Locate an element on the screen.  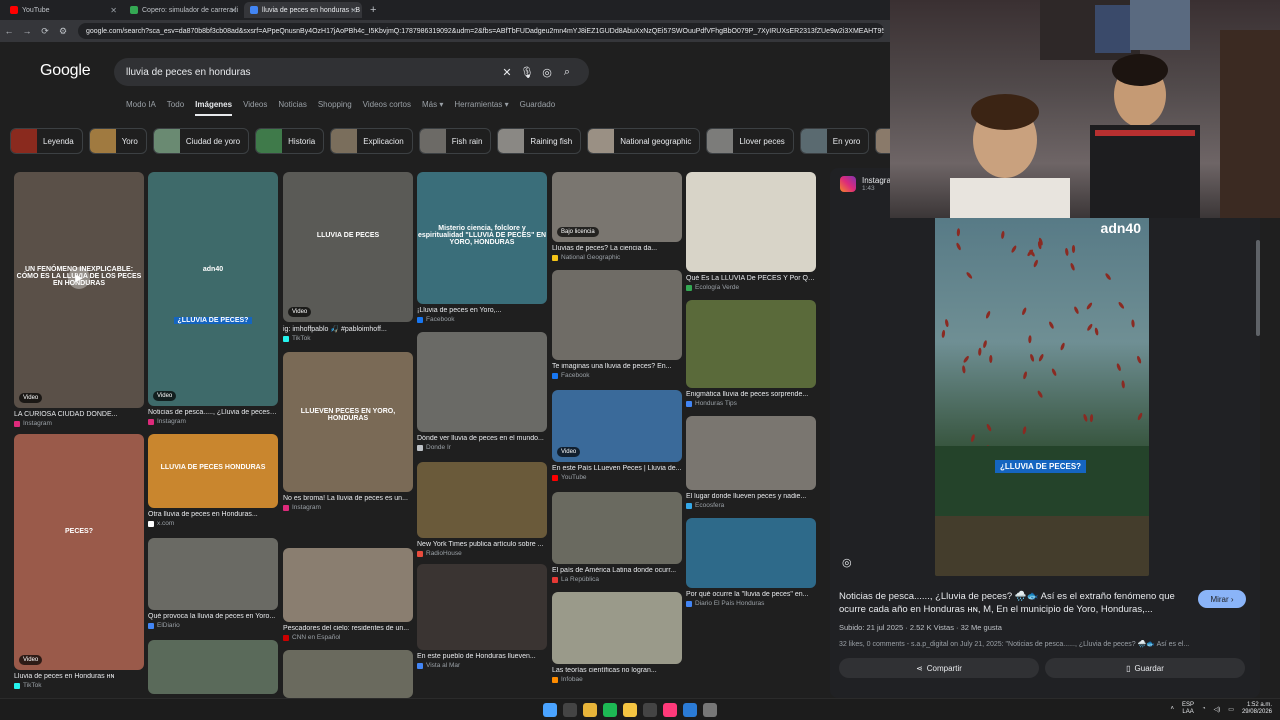
share-button: ⋖ Compartir is located at coordinates (939, 668).